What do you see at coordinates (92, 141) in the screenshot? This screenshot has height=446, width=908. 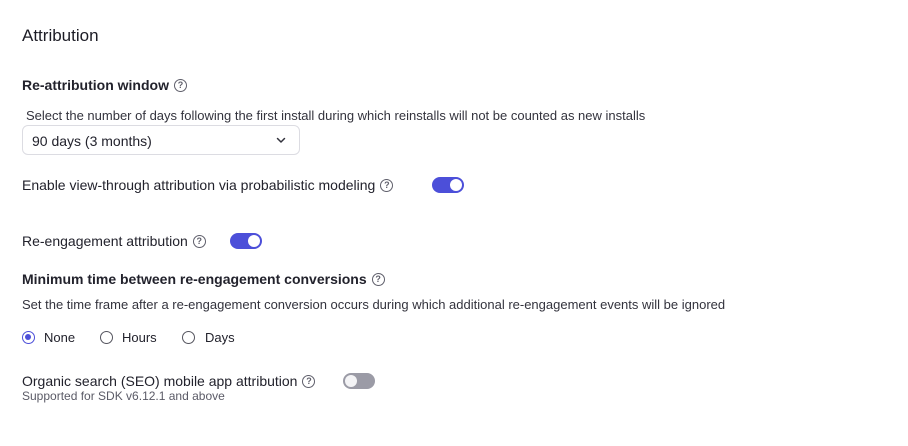 I see `select-value: 90 days (3 months)` at bounding box center [92, 141].